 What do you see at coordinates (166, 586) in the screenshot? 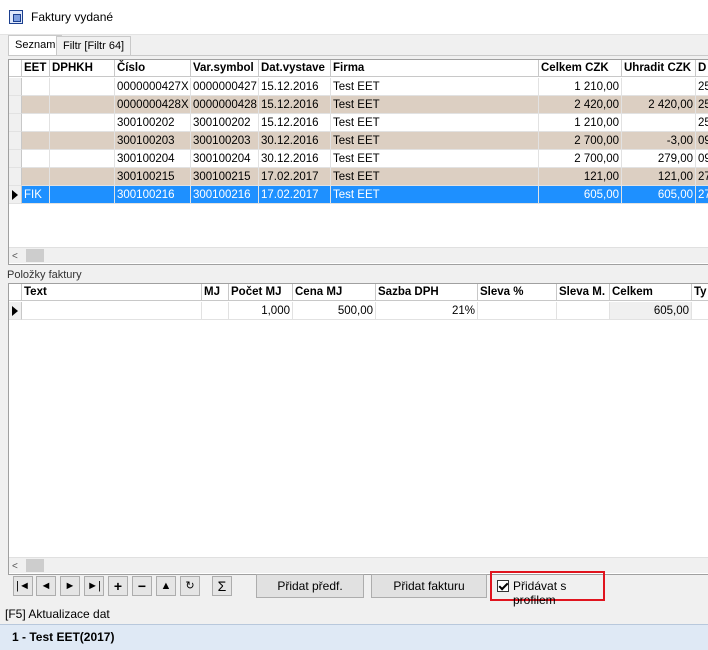
I see `post-record-button: ▲` at bounding box center [166, 586].